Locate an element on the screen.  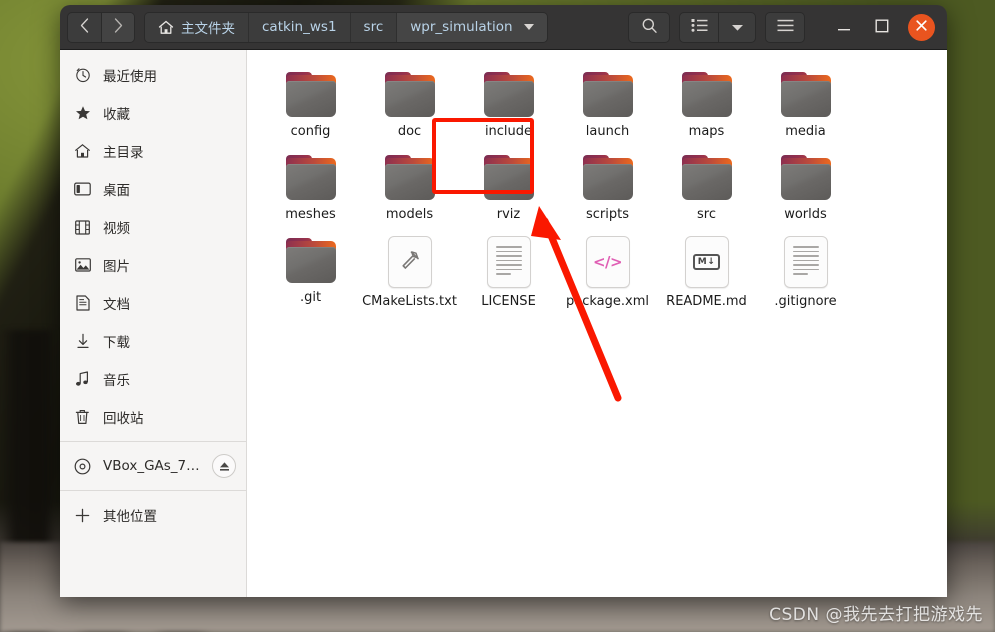
sidebar-item-recent: 最近使用 is located at coordinates (153, 75).